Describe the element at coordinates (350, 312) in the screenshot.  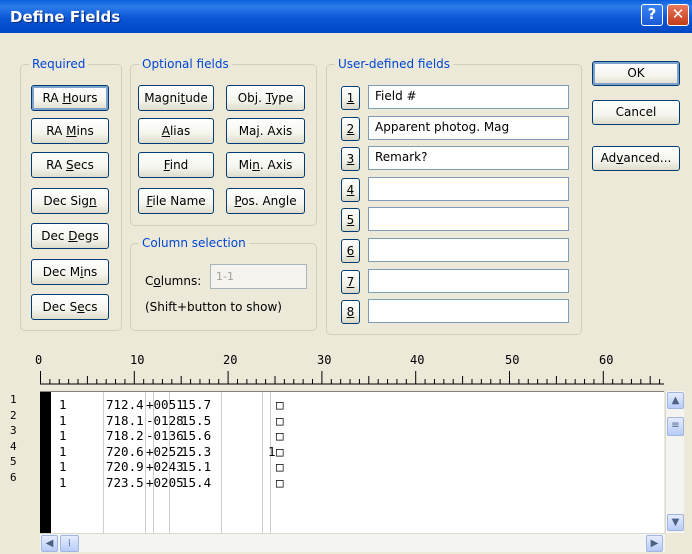
I see `user-field-number-button: 8` at that location.